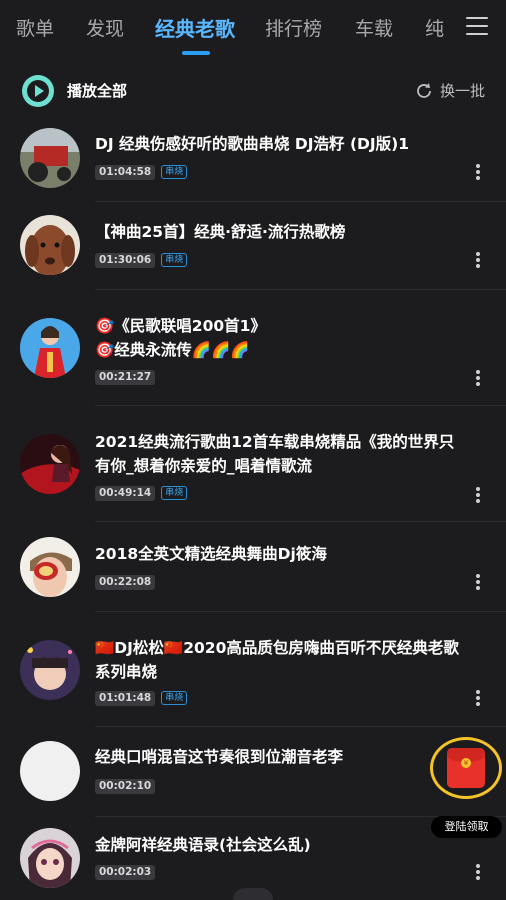  I want to click on tab-playlists: 歌单, so click(35, 27).